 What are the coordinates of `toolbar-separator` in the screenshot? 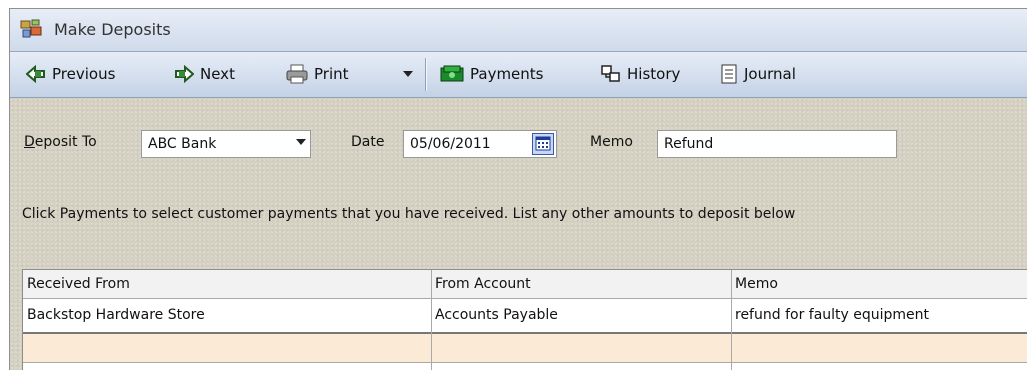 It's located at (426, 74).